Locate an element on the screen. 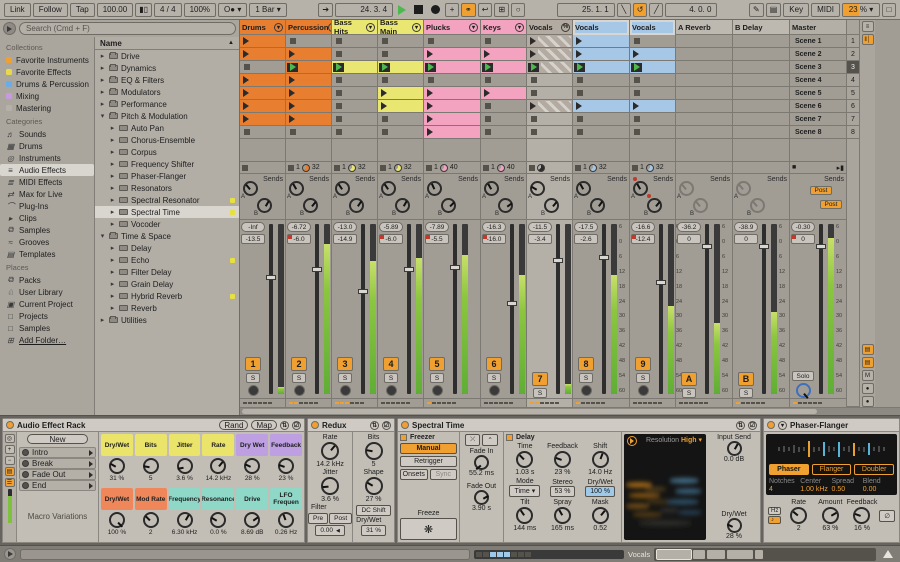 This screenshot has width=900, height=562. track-activator-button: A is located at coordinates (689, 379).